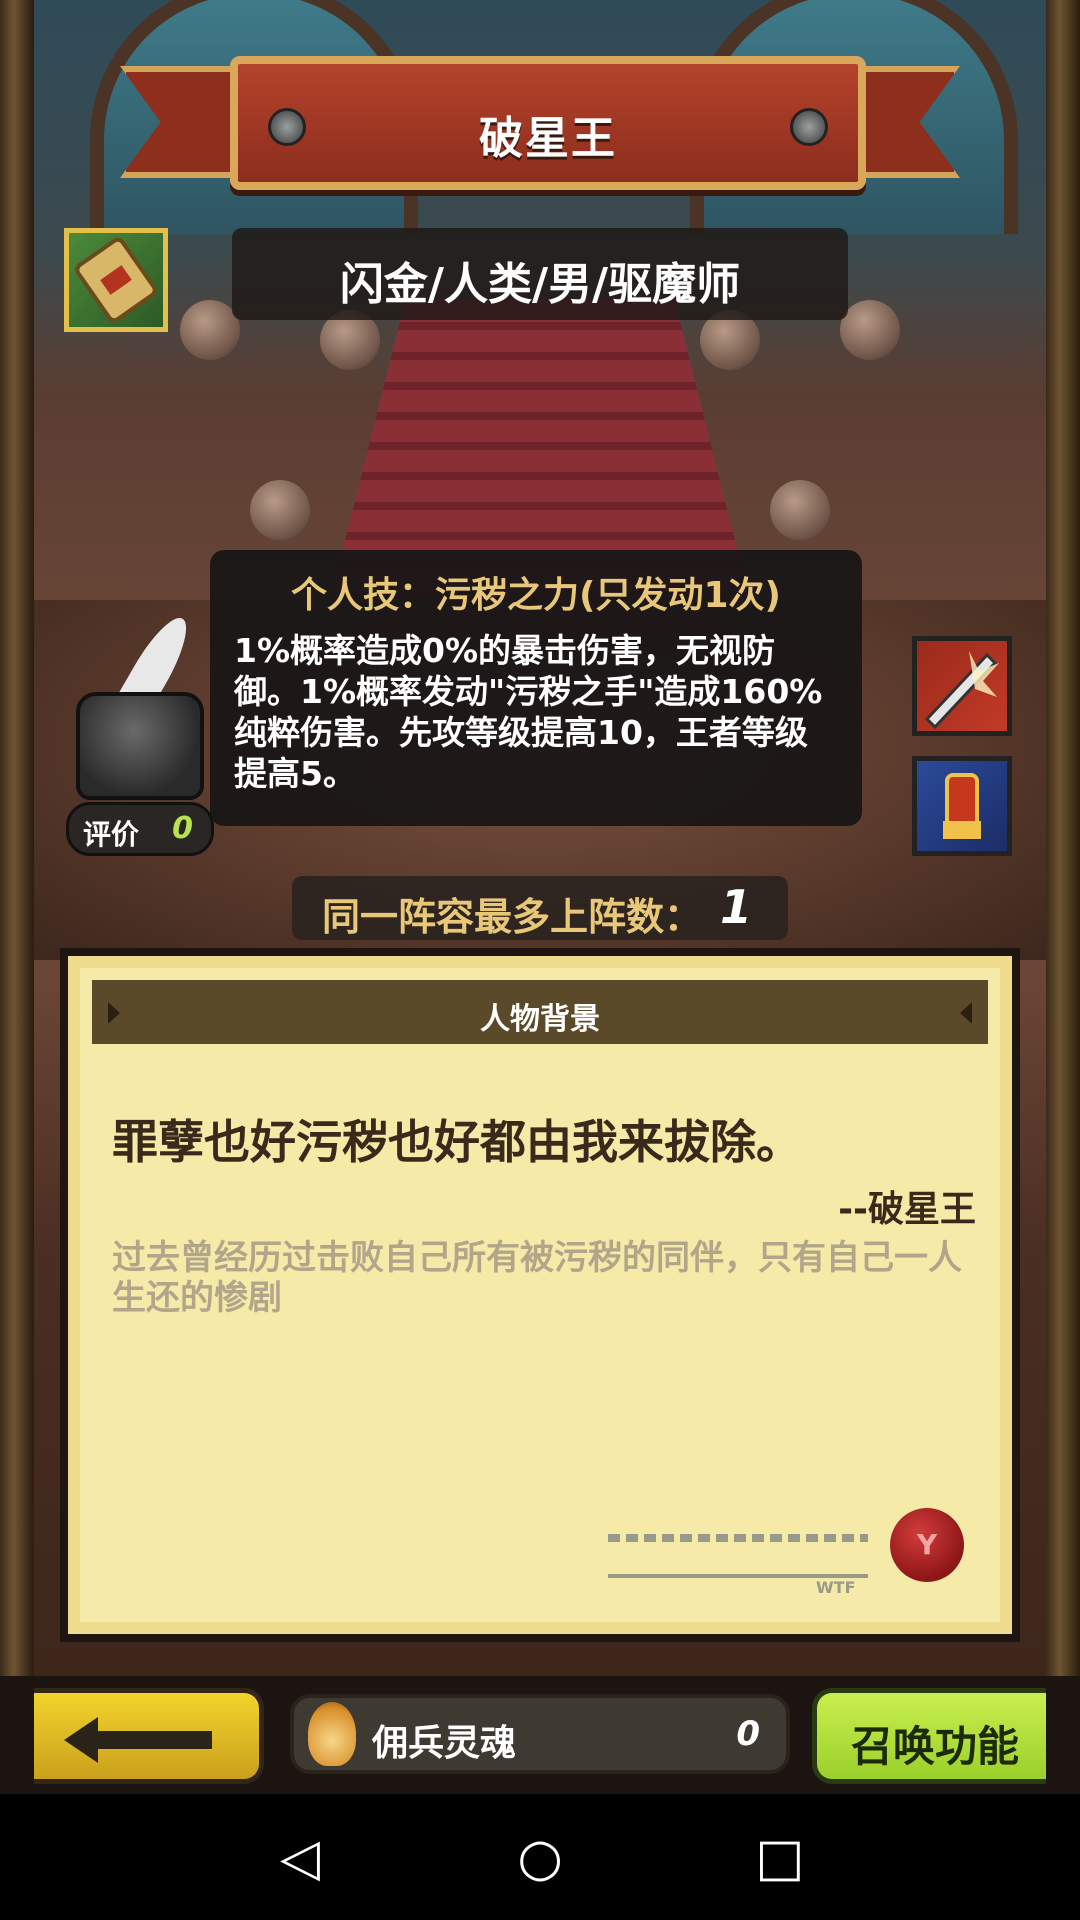 Image resolution: width=1080 pixels, height=1920 pixels. What do you see at coordinates (17, 897) in the screenshot?
I see `screen-frame-left` at bounding box center [17, 897].